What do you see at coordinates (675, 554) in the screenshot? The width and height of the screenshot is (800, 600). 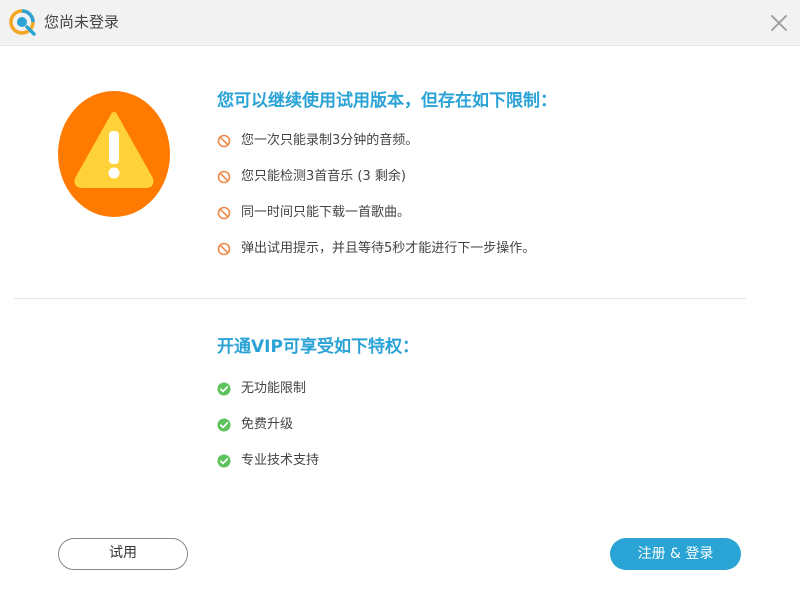 I see `register-login-button: 注册 & 登录` at bounding box center [675, 554].